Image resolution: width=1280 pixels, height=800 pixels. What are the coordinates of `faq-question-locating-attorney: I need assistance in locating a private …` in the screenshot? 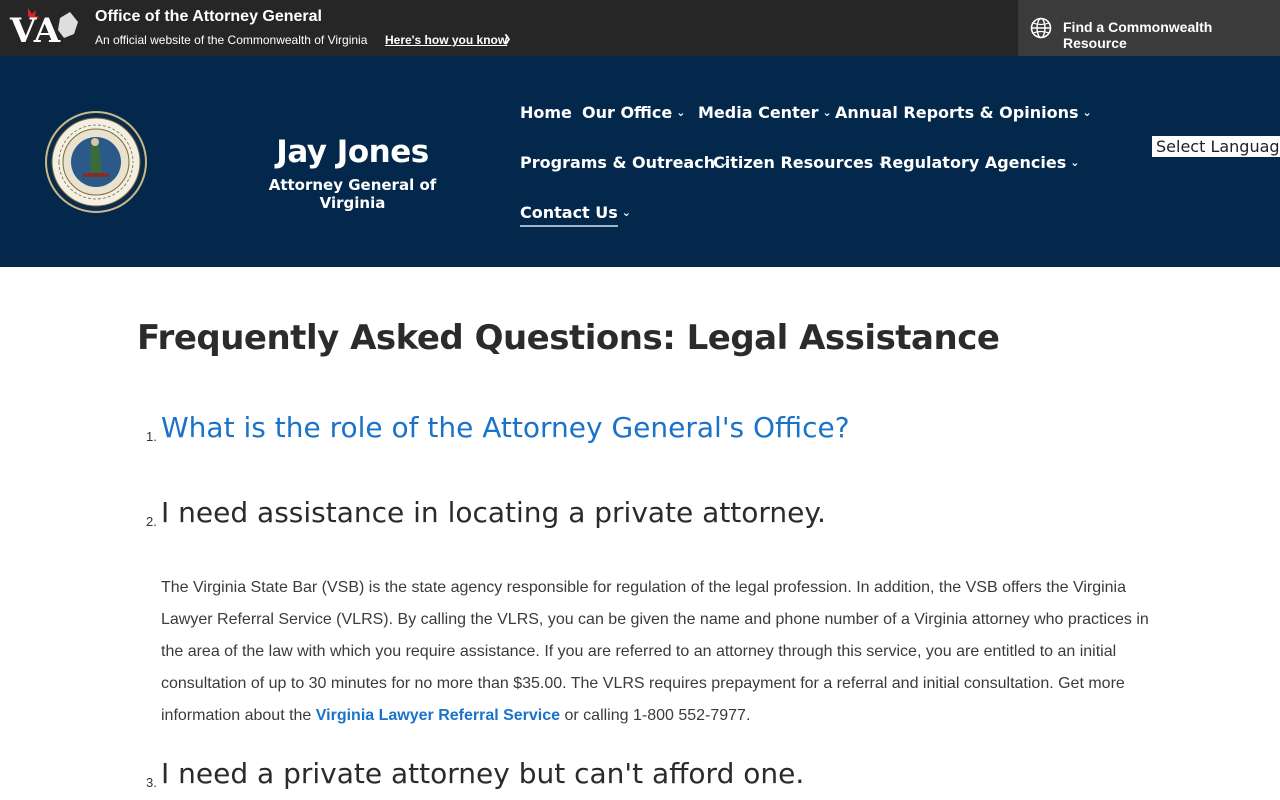 It's located at (493, 512).